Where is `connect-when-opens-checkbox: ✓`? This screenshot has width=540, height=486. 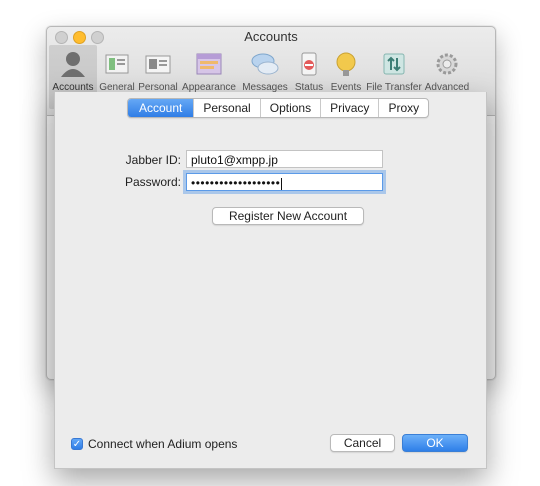 connect-when-opens-checkbox: ✓ is located at coordinates (77, 444).